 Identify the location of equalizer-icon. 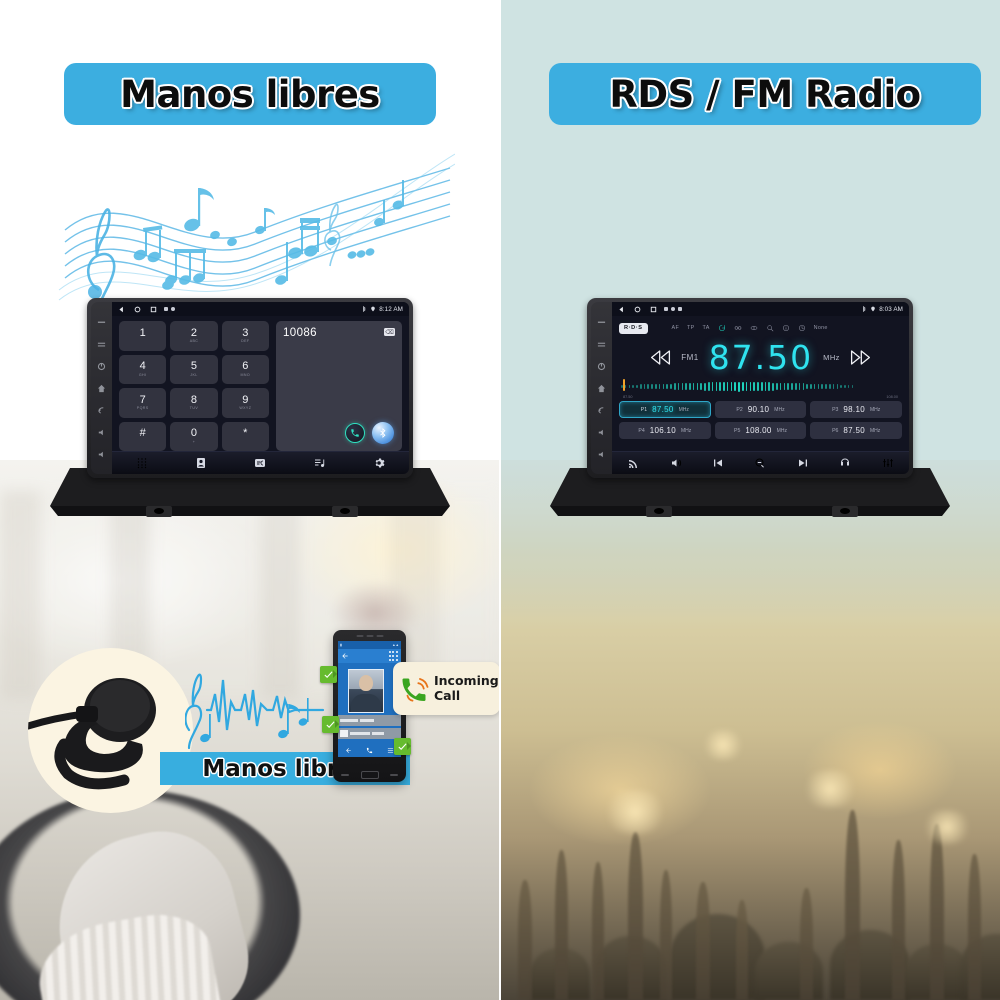
(888, 463).